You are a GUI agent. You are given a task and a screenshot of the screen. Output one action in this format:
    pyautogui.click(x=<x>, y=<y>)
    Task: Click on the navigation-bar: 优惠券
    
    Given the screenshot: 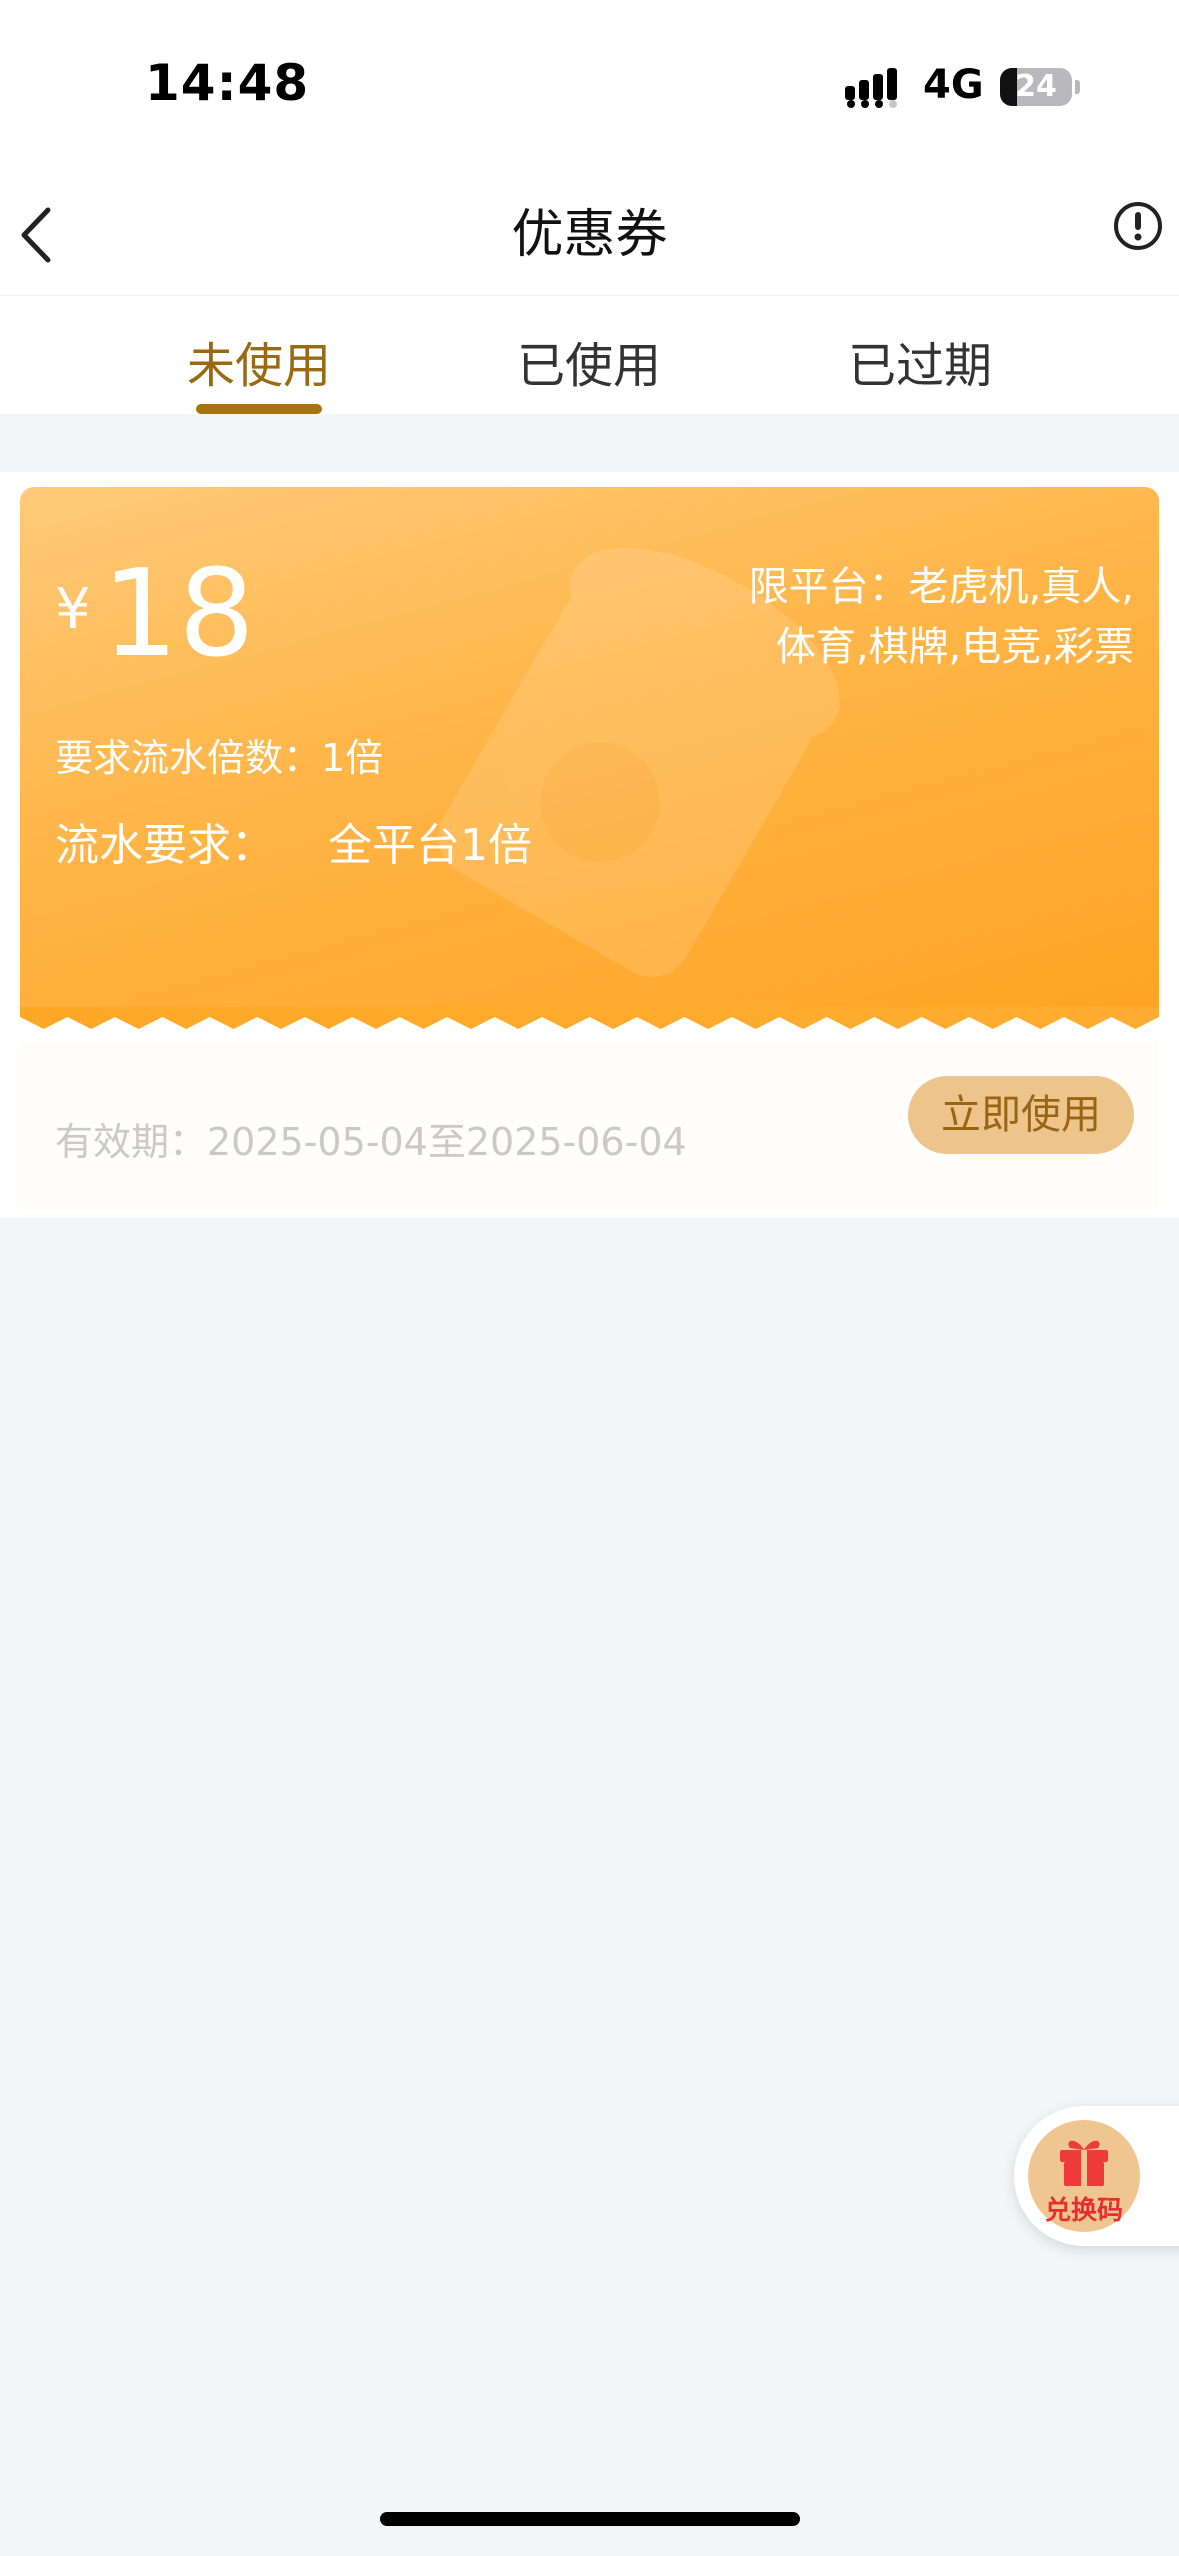 What is the action you would take?
    pyautogui.click(x=589, y=227)
    